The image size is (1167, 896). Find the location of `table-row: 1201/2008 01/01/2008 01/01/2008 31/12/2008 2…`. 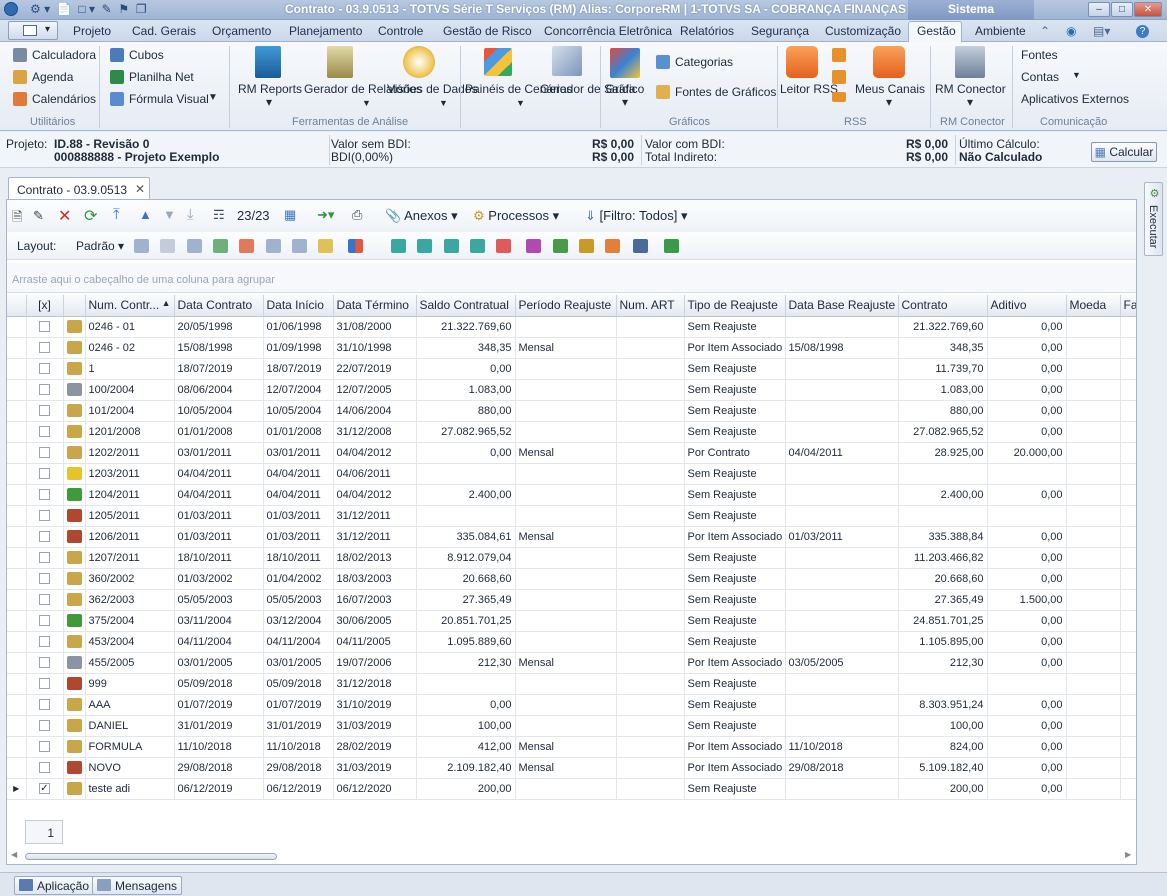

table-row: 1201/2008 01/01/2008 01/01/2008 31/12/2008 2… is located at coordinates (571, 432).